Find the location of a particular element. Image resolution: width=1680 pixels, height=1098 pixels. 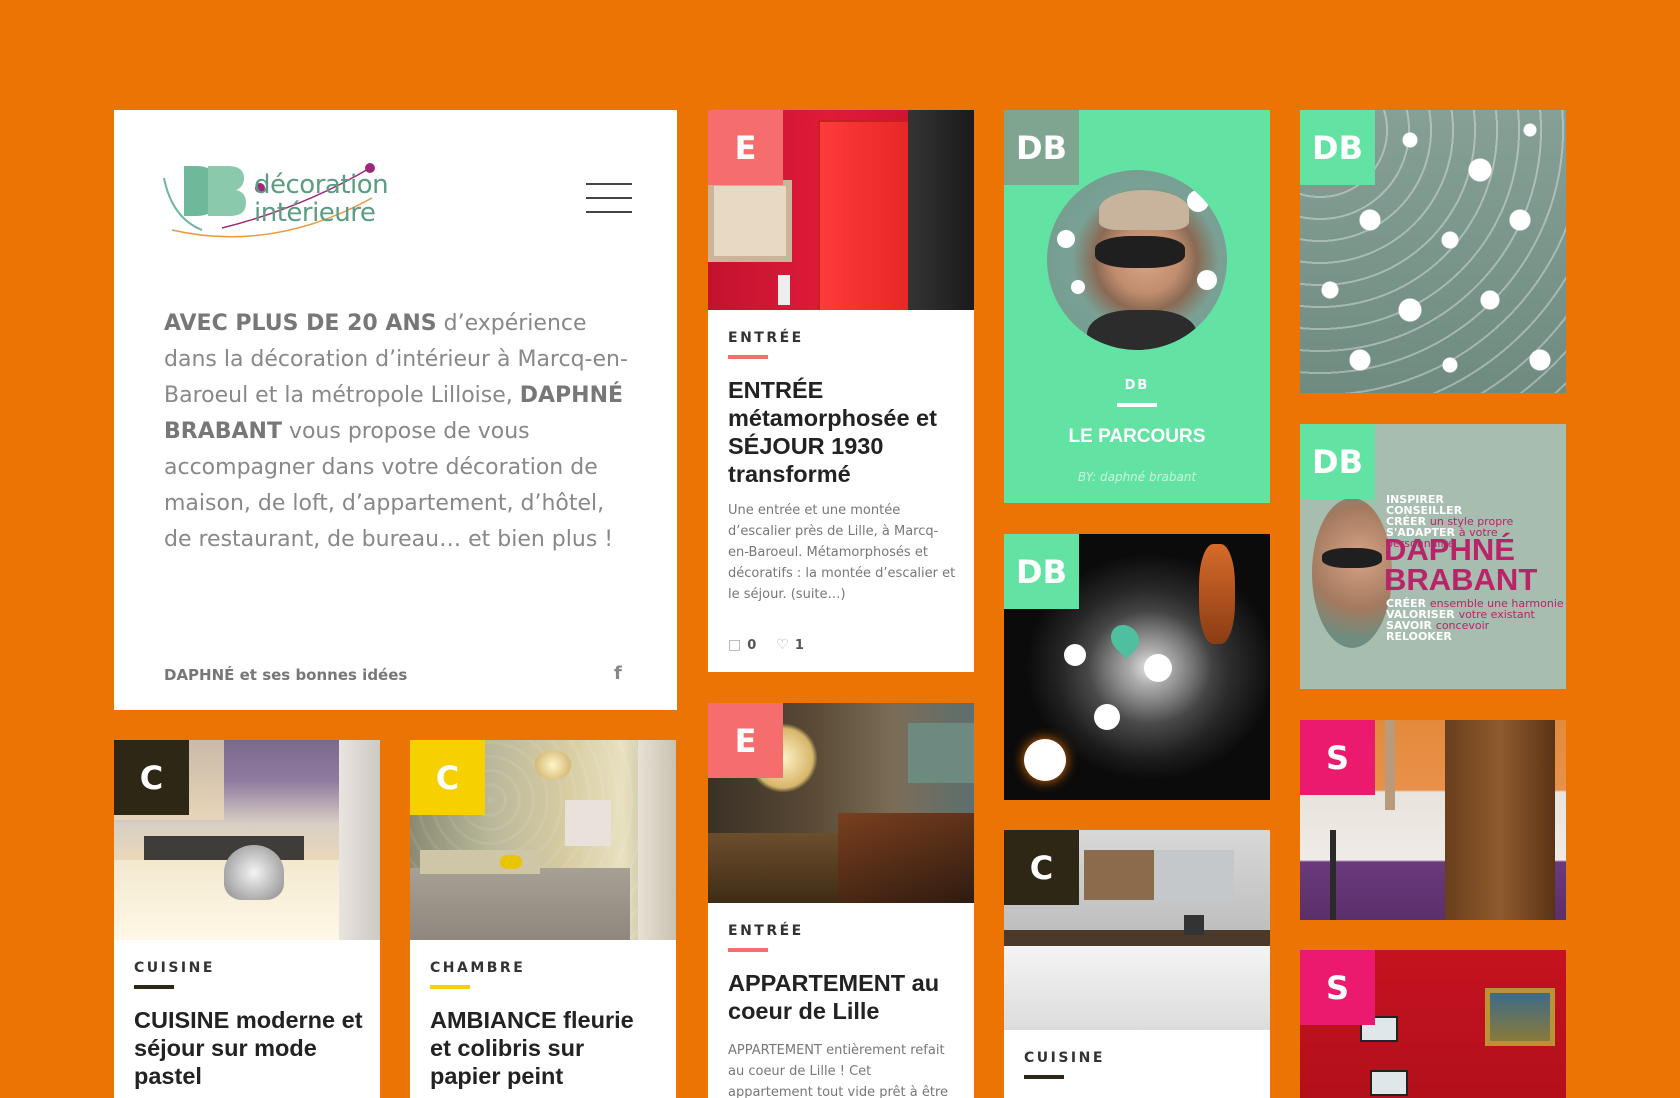

site-logo: décoration intérieure is located at coordinates (287, 203).